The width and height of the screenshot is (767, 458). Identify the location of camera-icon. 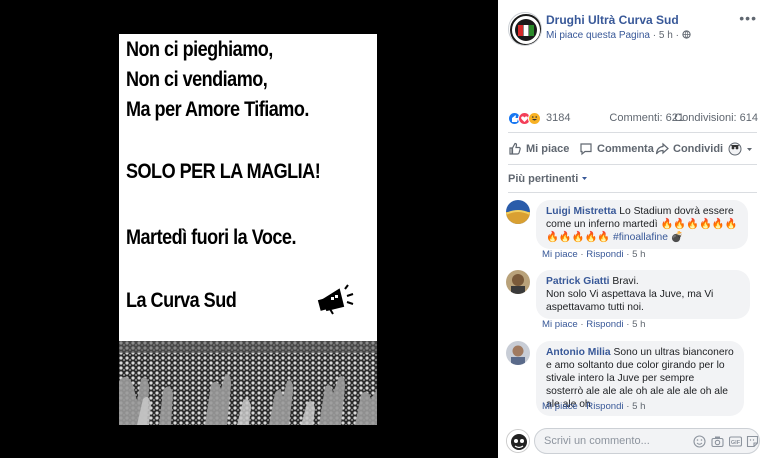
(717, 441).